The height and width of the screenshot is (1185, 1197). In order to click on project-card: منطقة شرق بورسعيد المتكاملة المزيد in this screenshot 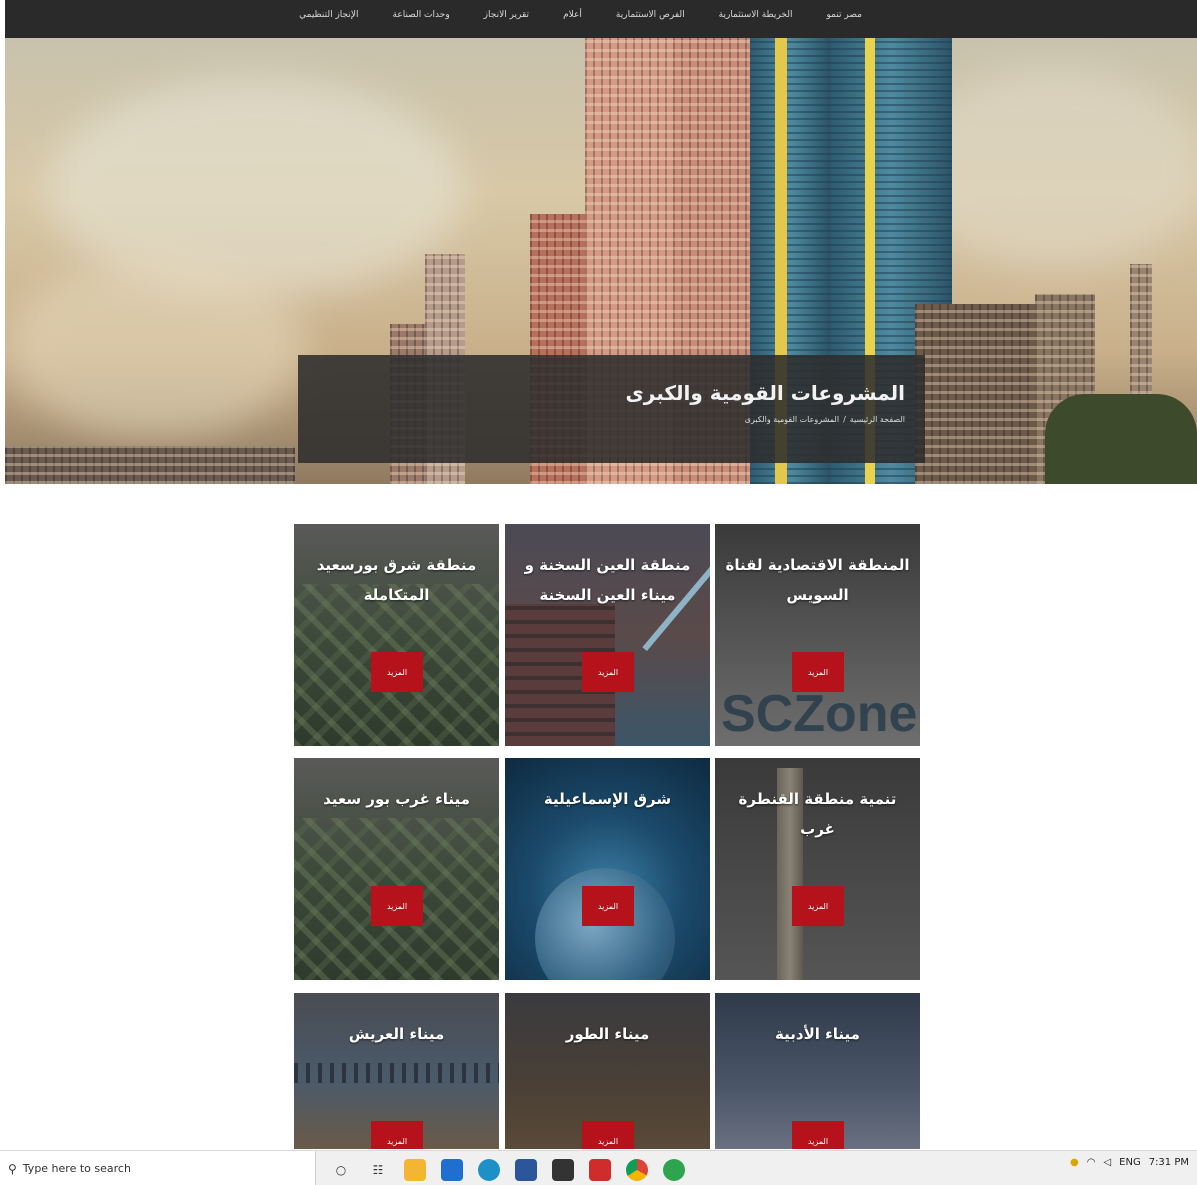, I will do `click(396, 635)`.